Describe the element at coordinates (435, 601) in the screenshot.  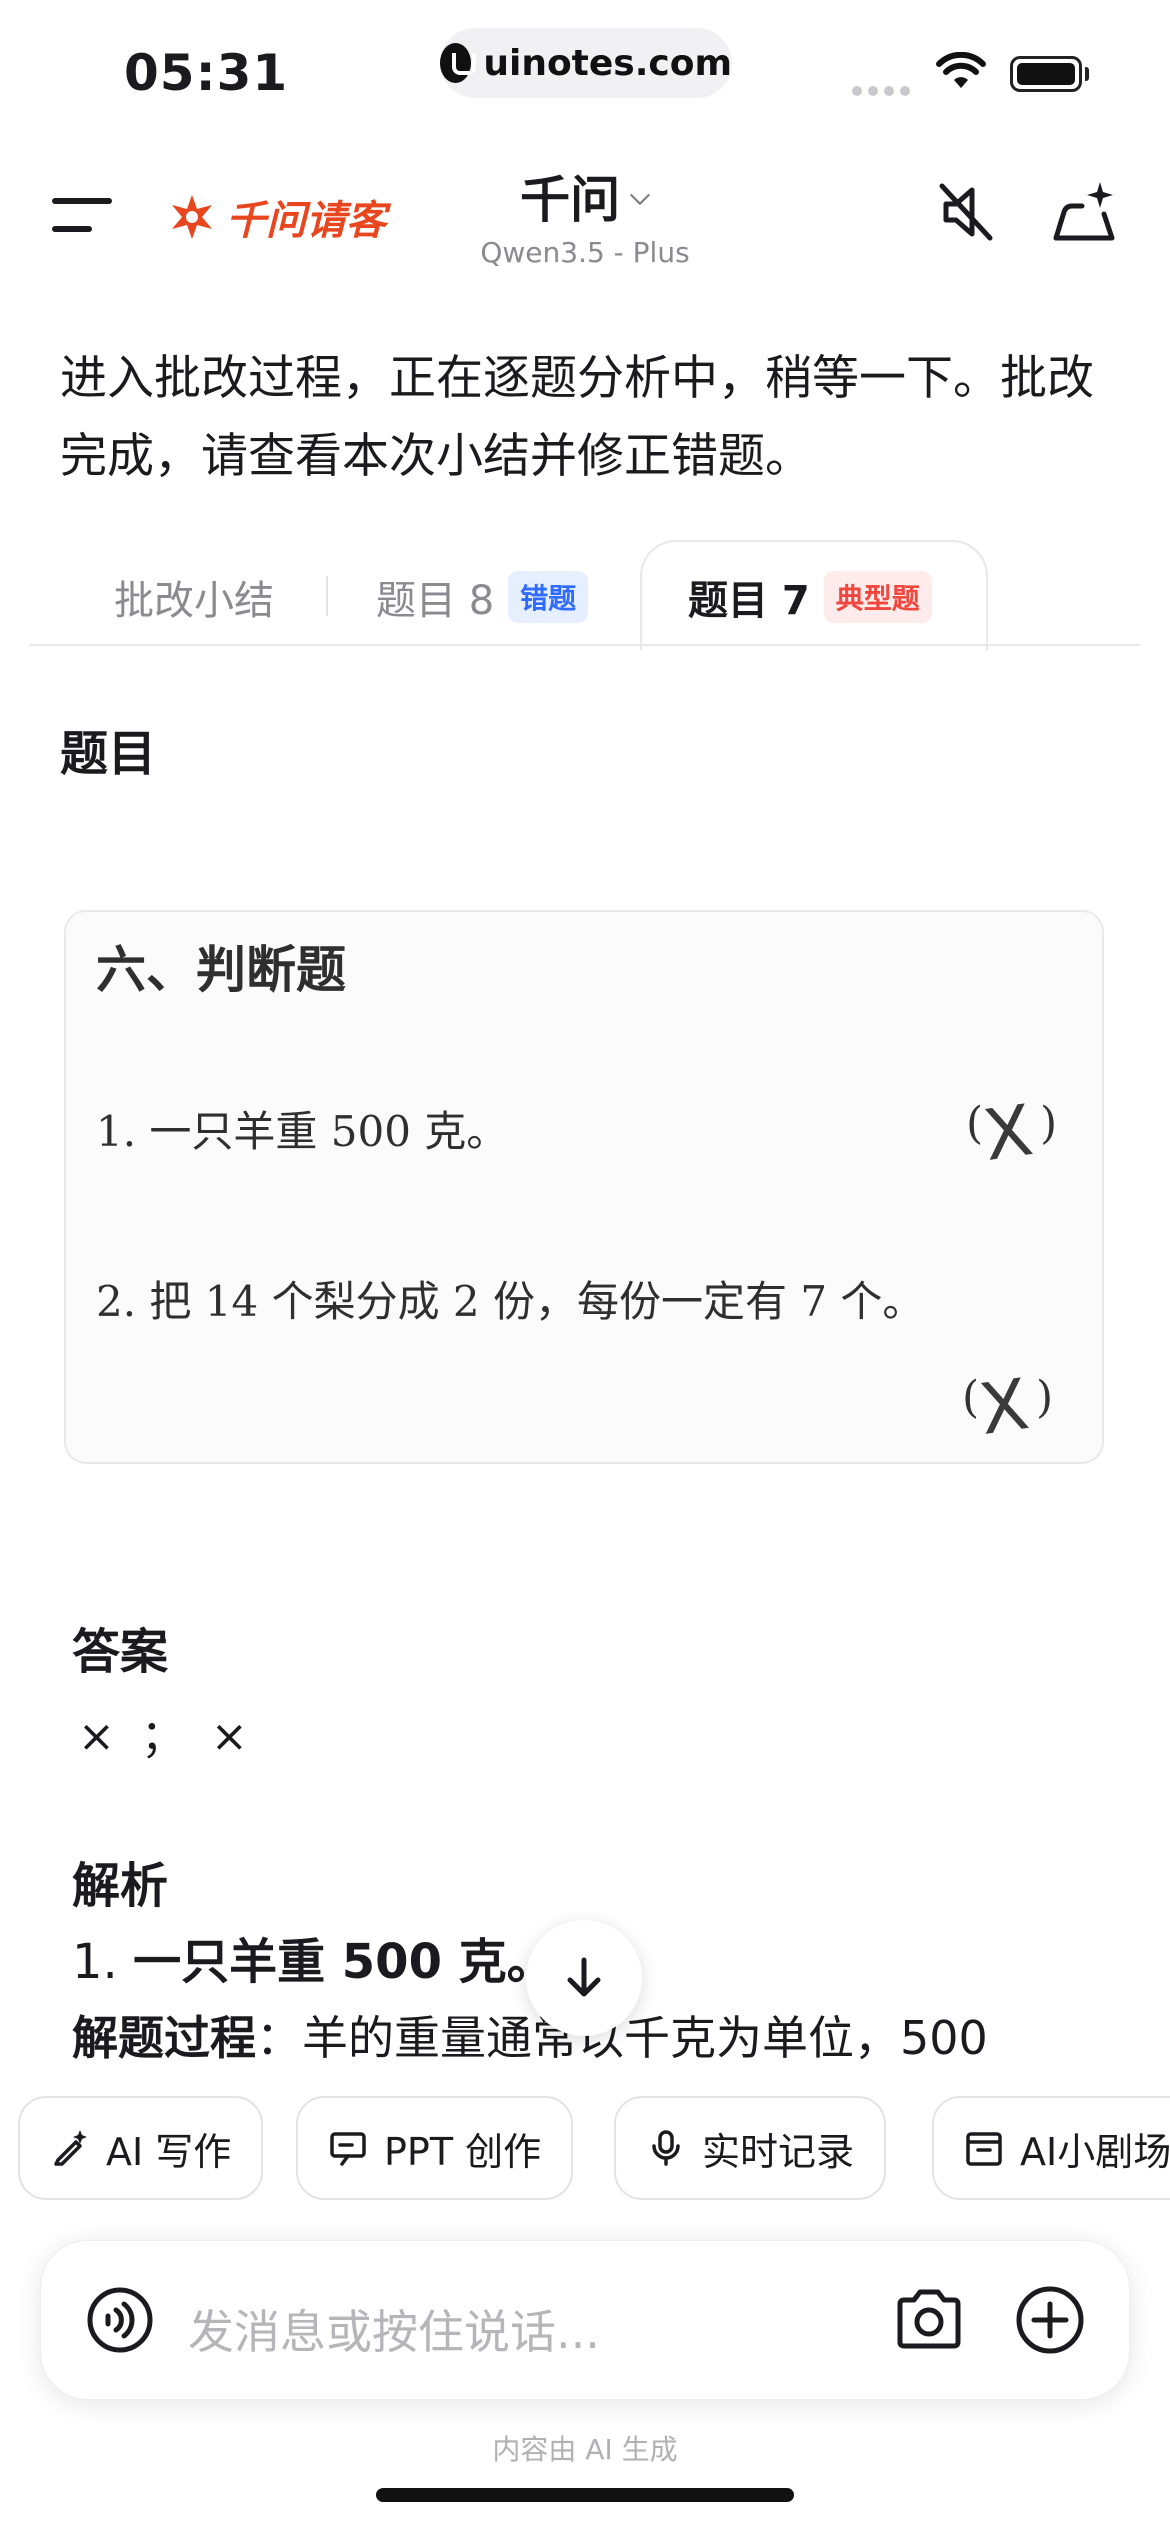
I see `tab-label: 题目 8` at that location.